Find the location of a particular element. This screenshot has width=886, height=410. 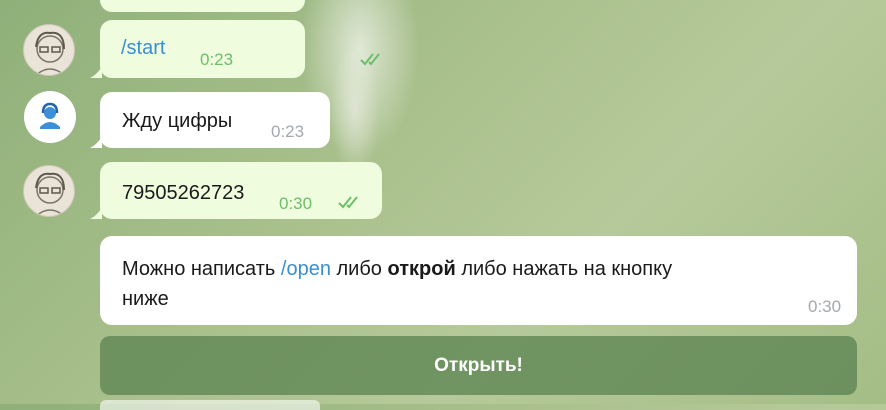

previous-message-bubble is located at coordinates (202, 6).